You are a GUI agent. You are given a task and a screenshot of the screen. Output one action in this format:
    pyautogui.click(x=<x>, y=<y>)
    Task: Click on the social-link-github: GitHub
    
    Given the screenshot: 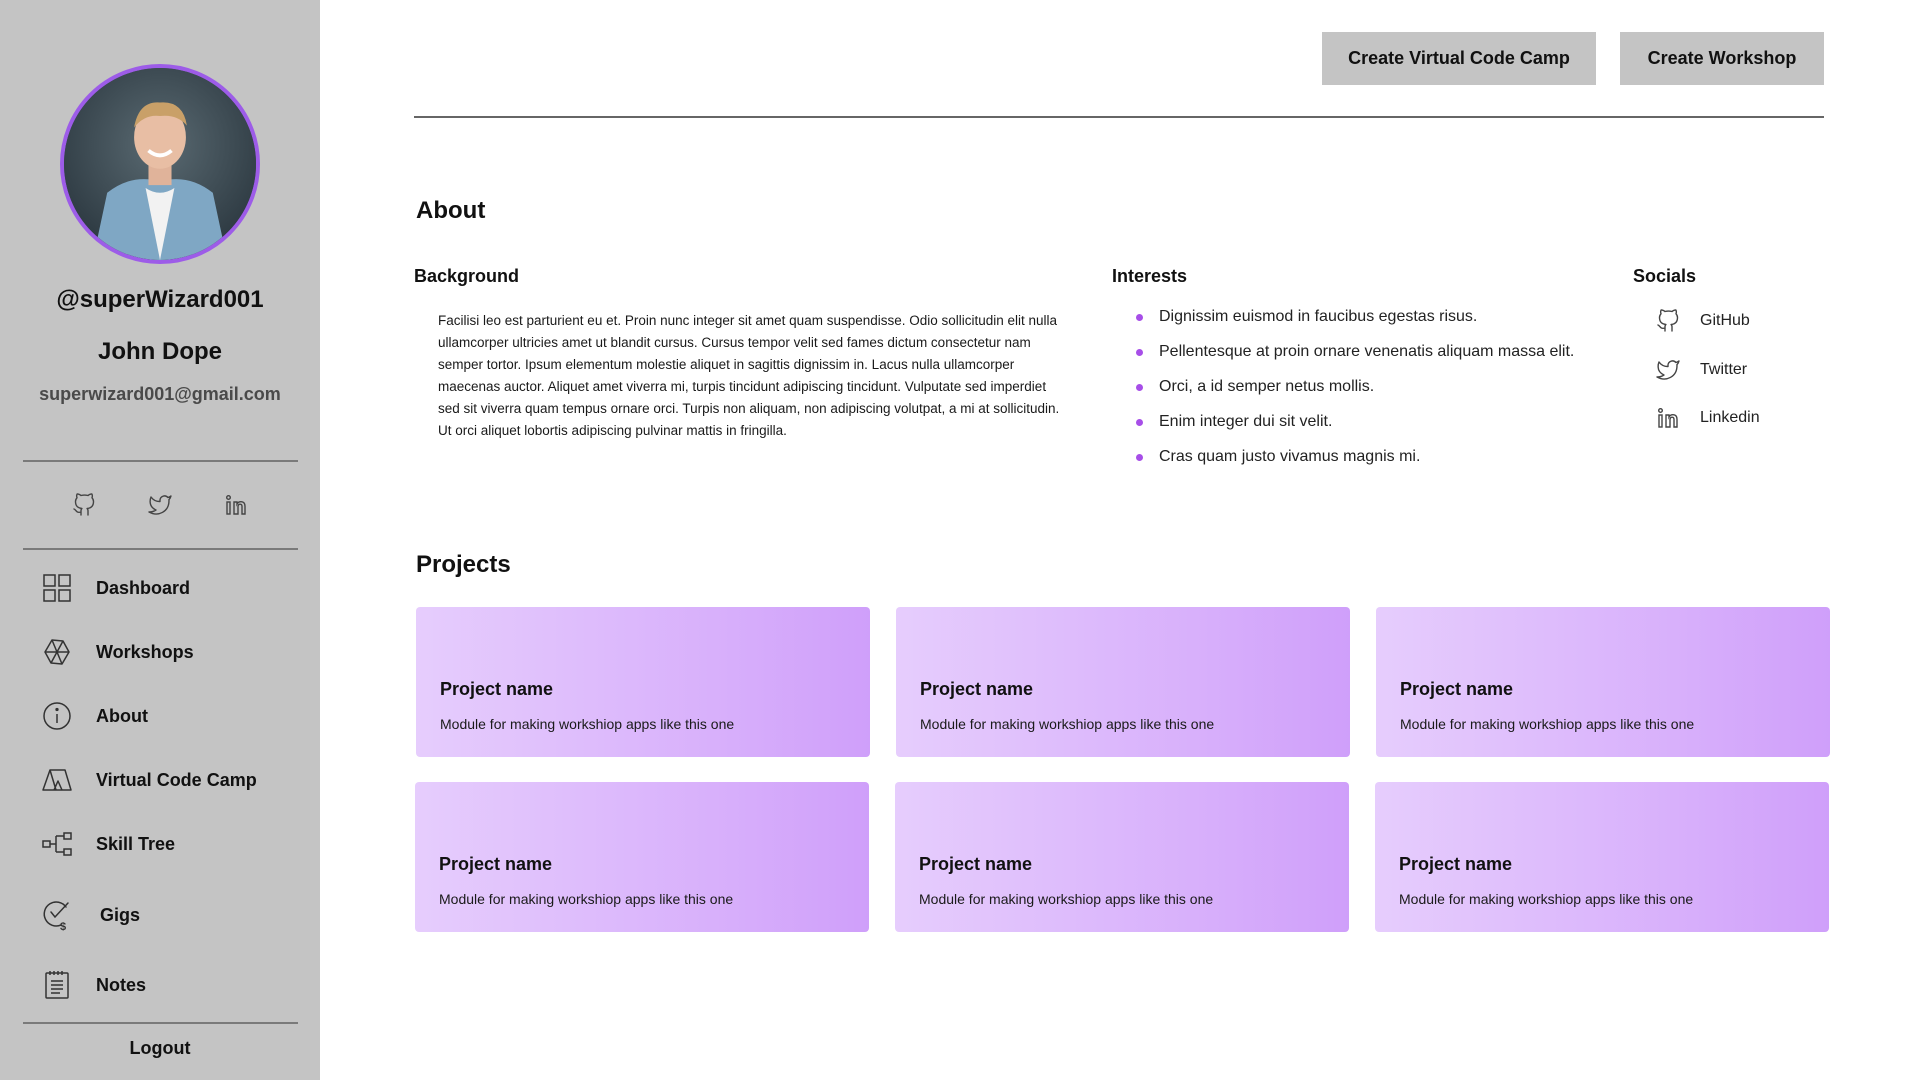 What is the action you would take?
    pyautogui.click(x=1703, y=321)
    